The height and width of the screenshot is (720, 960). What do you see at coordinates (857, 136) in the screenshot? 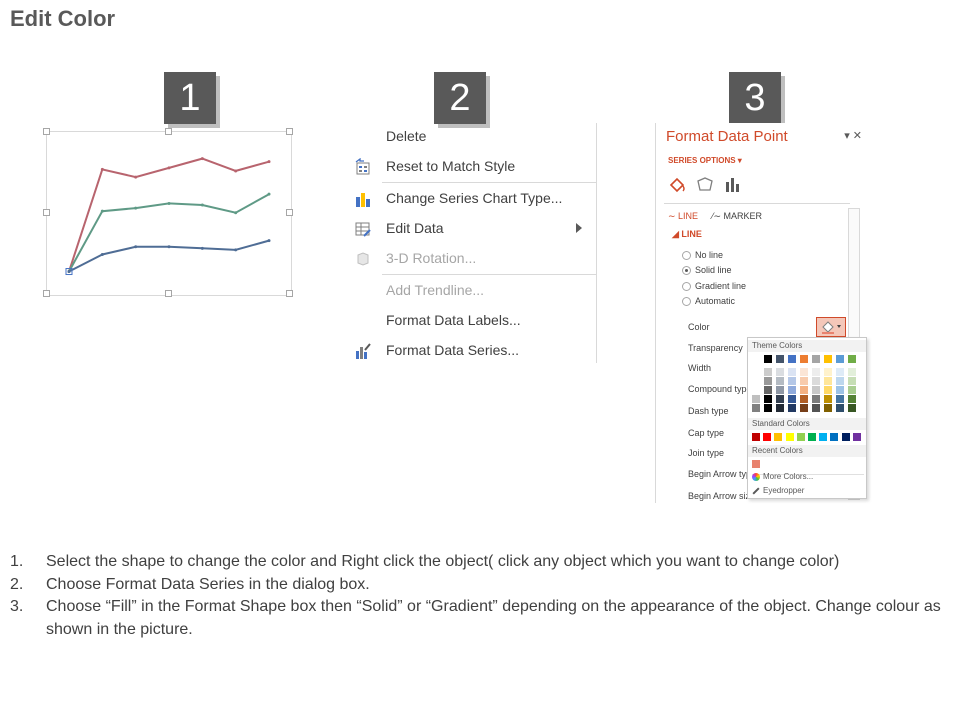
I see `close-icon: ✕` at bounding box center [857, 136].